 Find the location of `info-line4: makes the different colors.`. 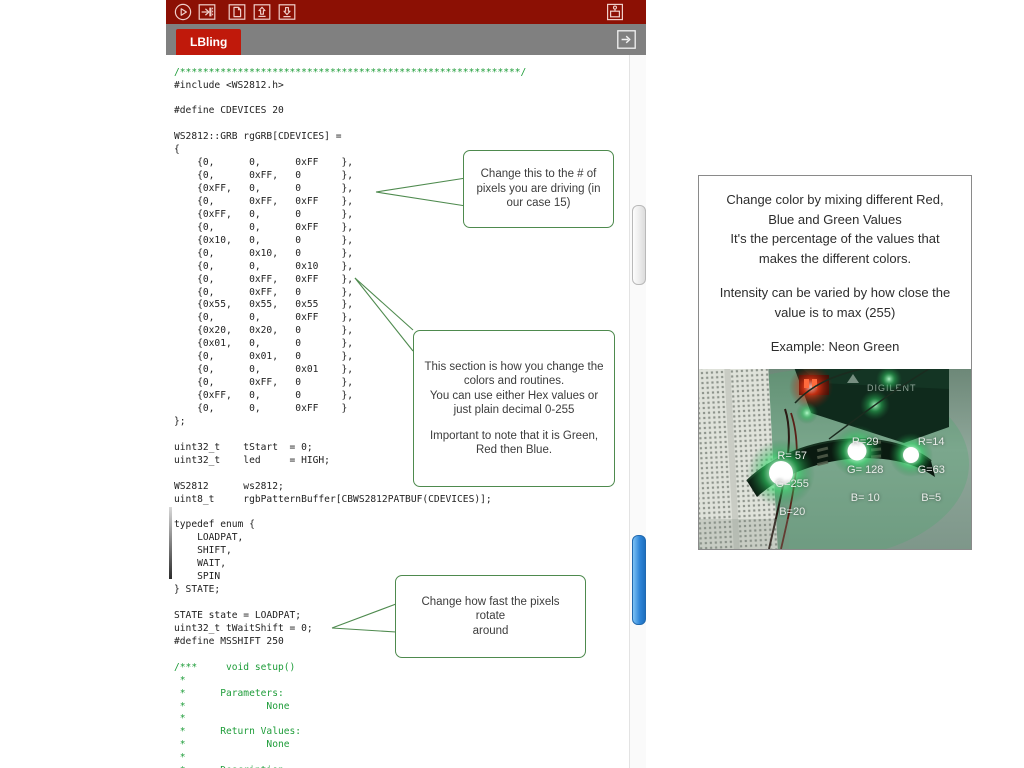

info-line4: makes the different colors. is located at coordinates (835, 258).